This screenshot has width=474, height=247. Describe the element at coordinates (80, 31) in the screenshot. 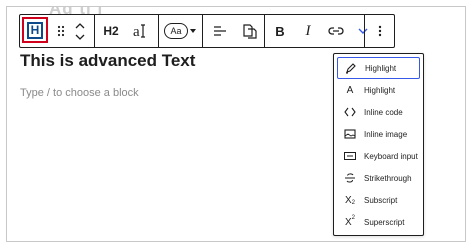

I see `move-buttons` at that location.